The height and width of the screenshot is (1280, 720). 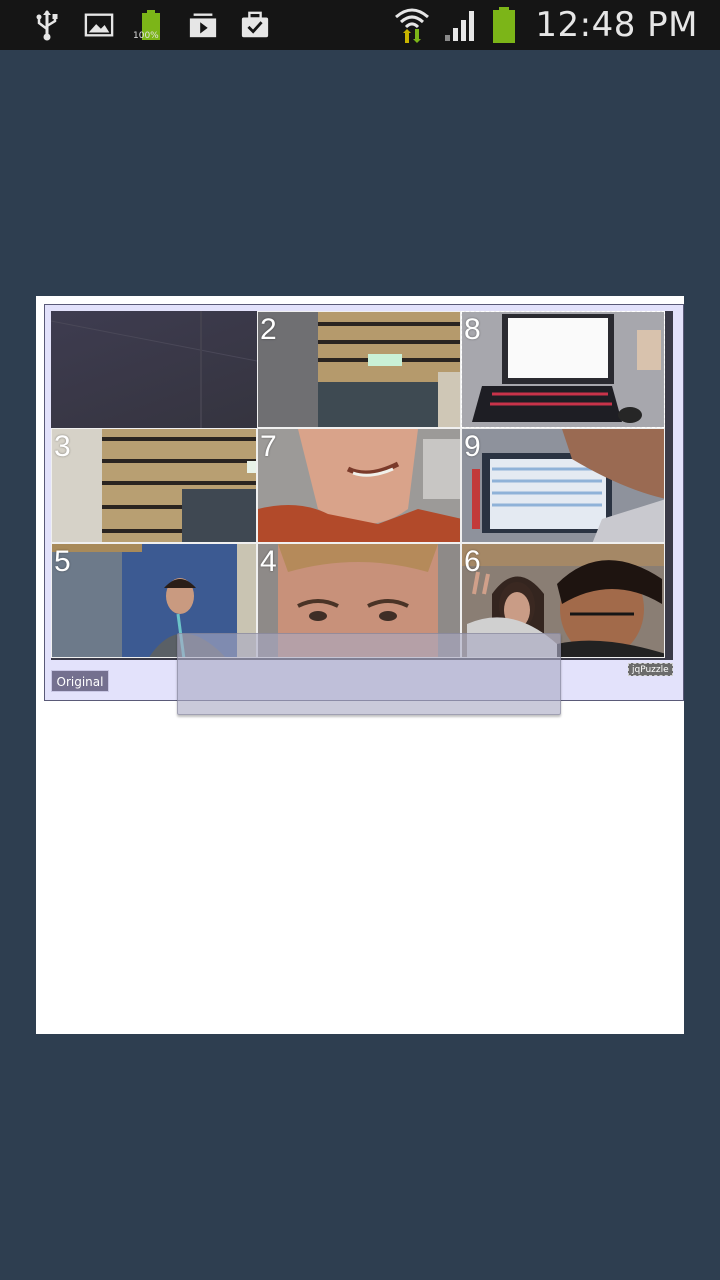 I want to click on briefcase-check-icon, so click(x=255, y=25).